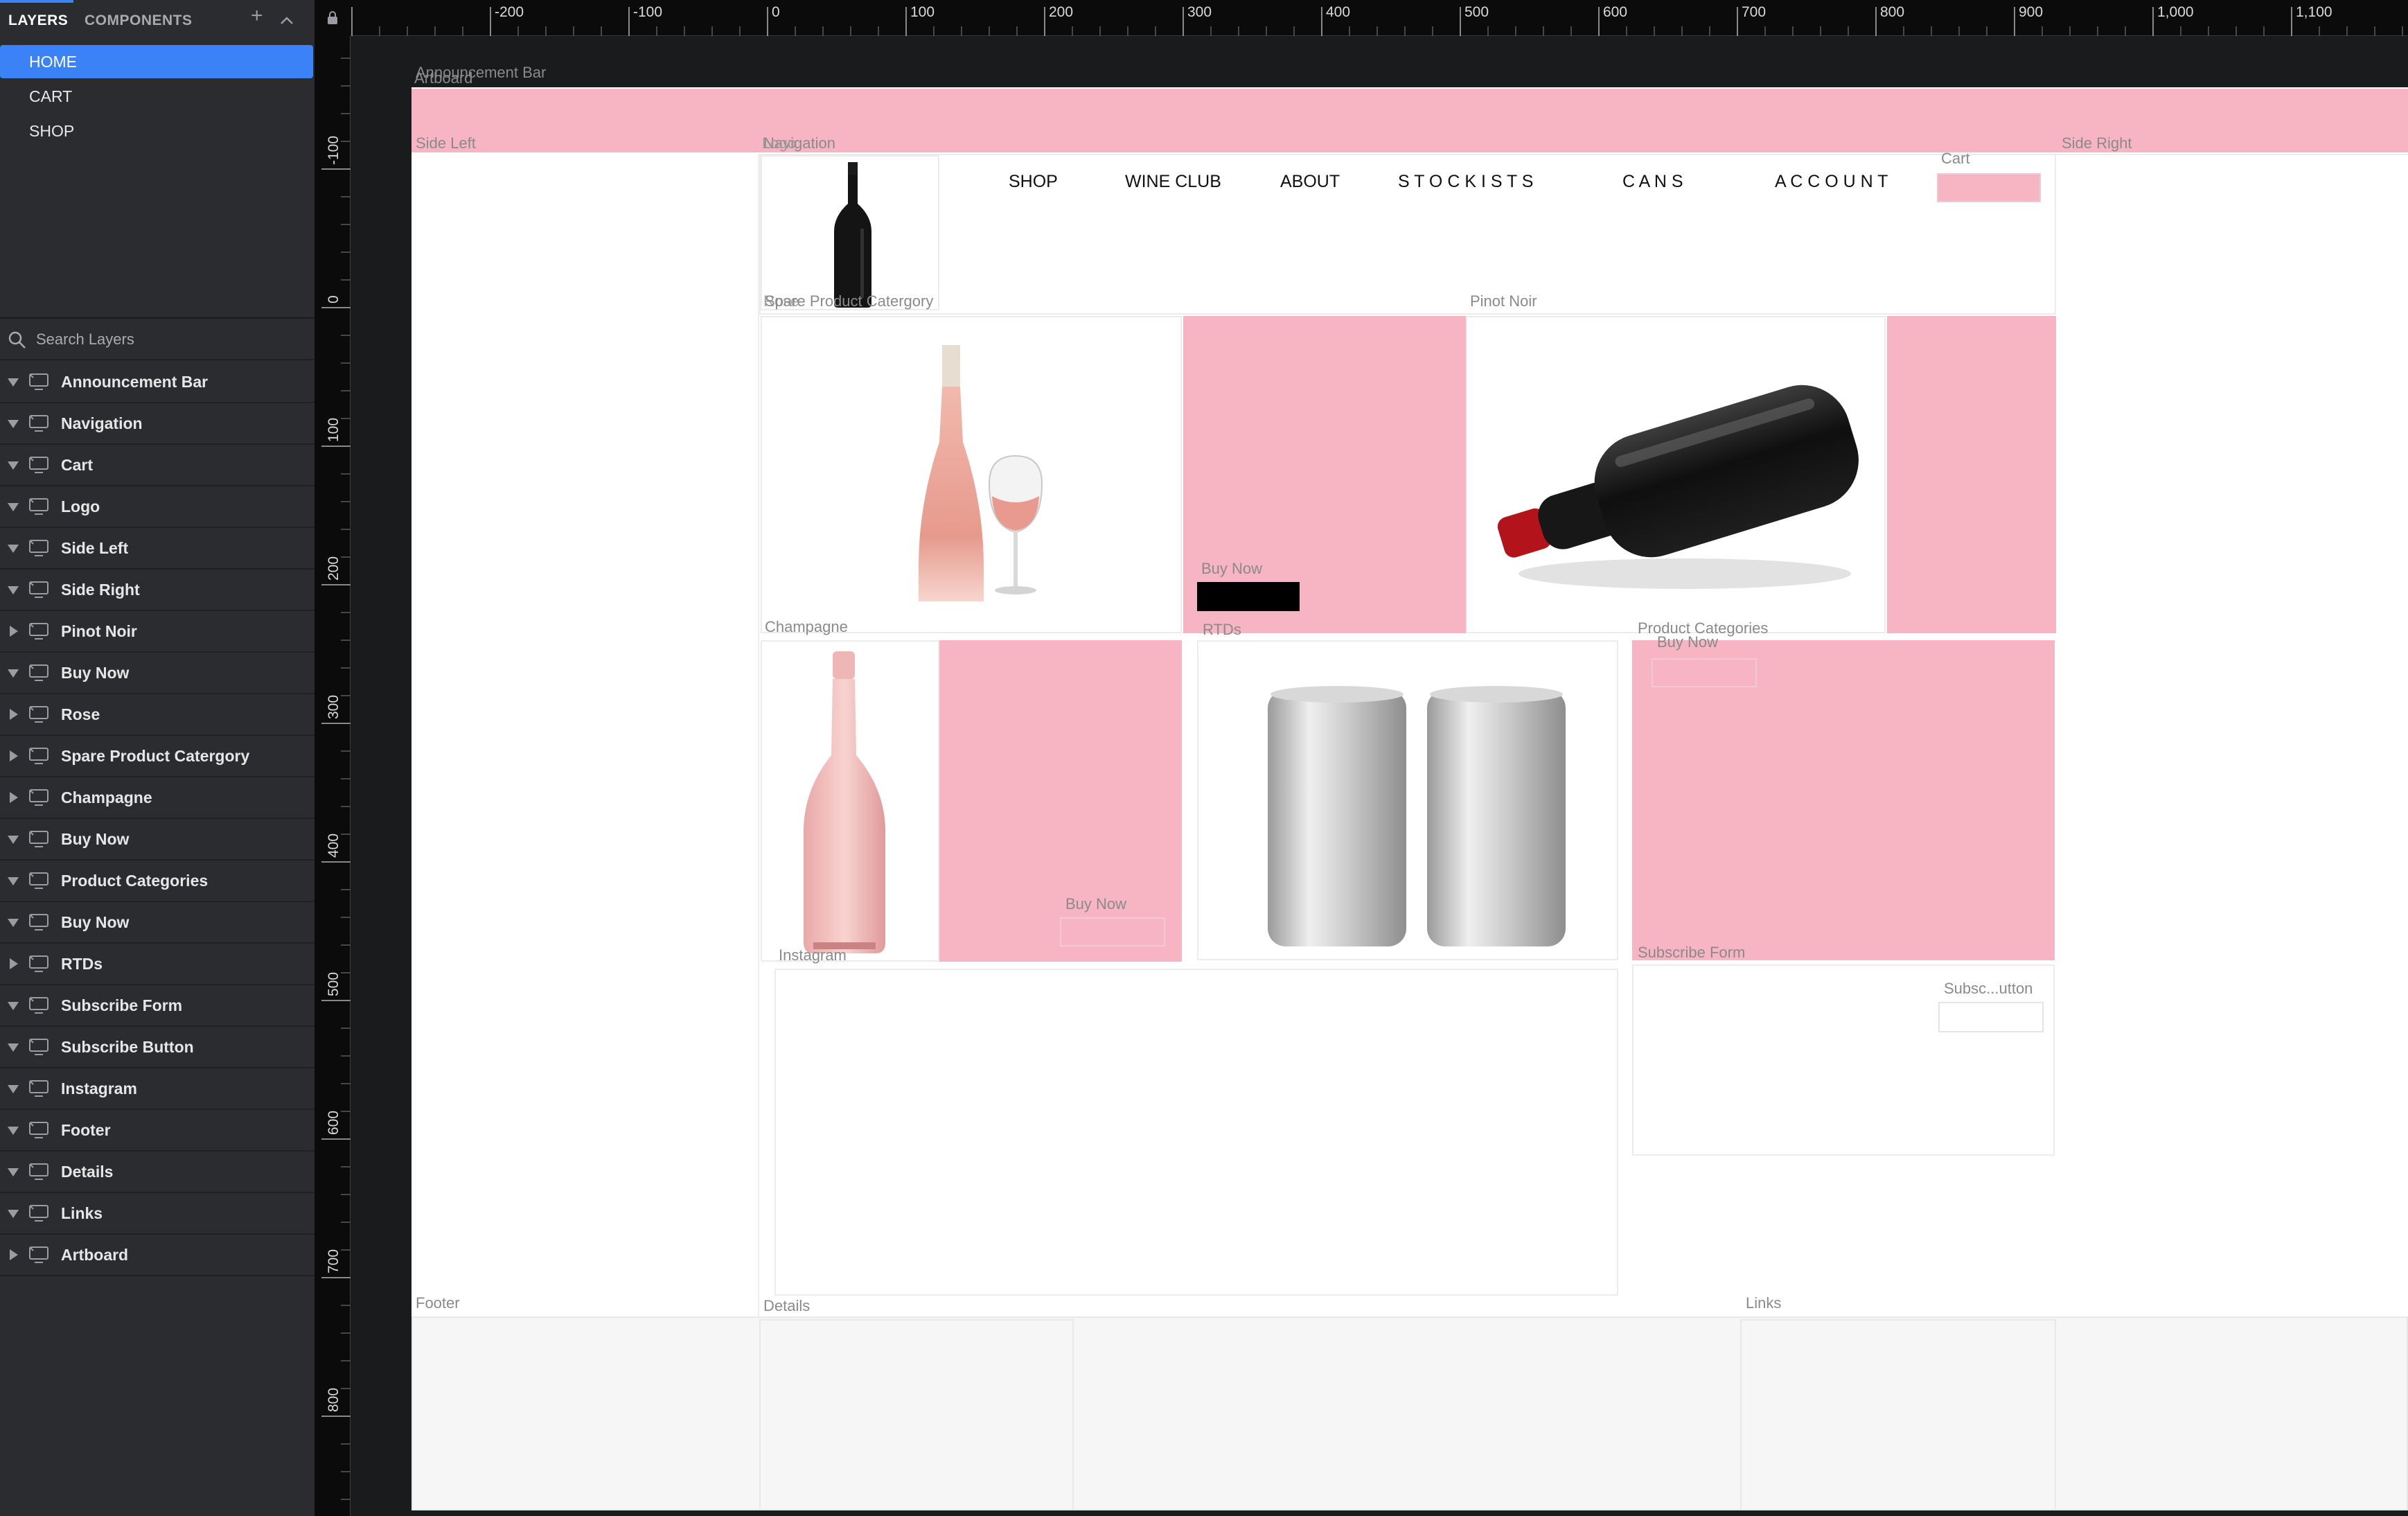 The image size is (2408, 1516). I want to click on ruler-top-label: 400, so click(1338, 12).